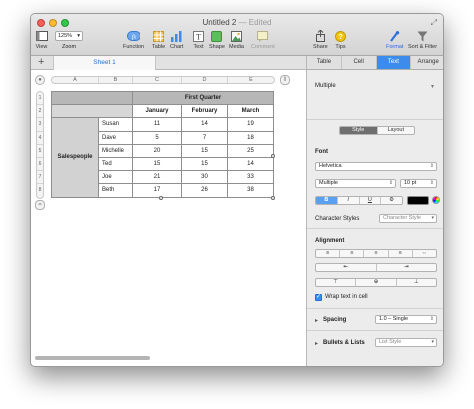  Describe the element at coordinates (336, 282) in the screenshot. I see `align-top-icon: ⊤` at that location.